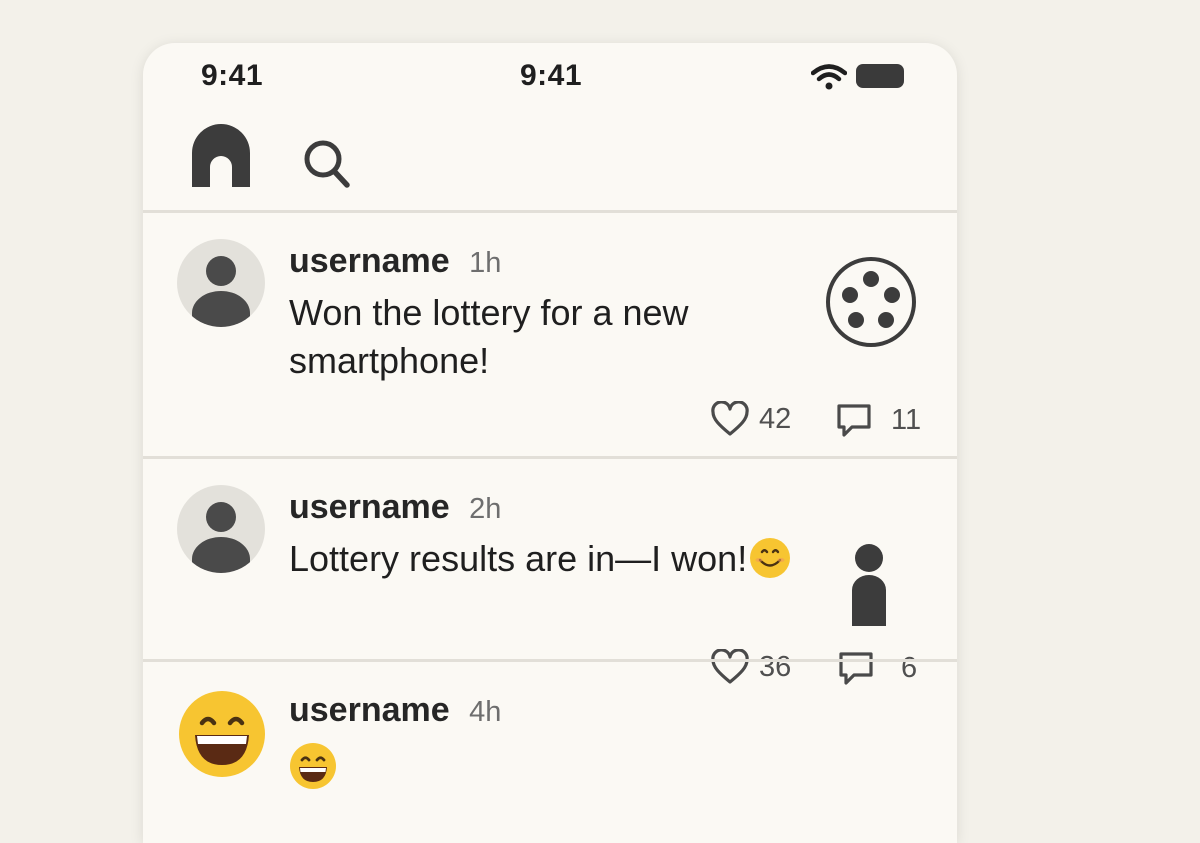 The width and height of the screenshot is (1200, 843). I want to click on smiling-face-emoji, so click(770, 558).